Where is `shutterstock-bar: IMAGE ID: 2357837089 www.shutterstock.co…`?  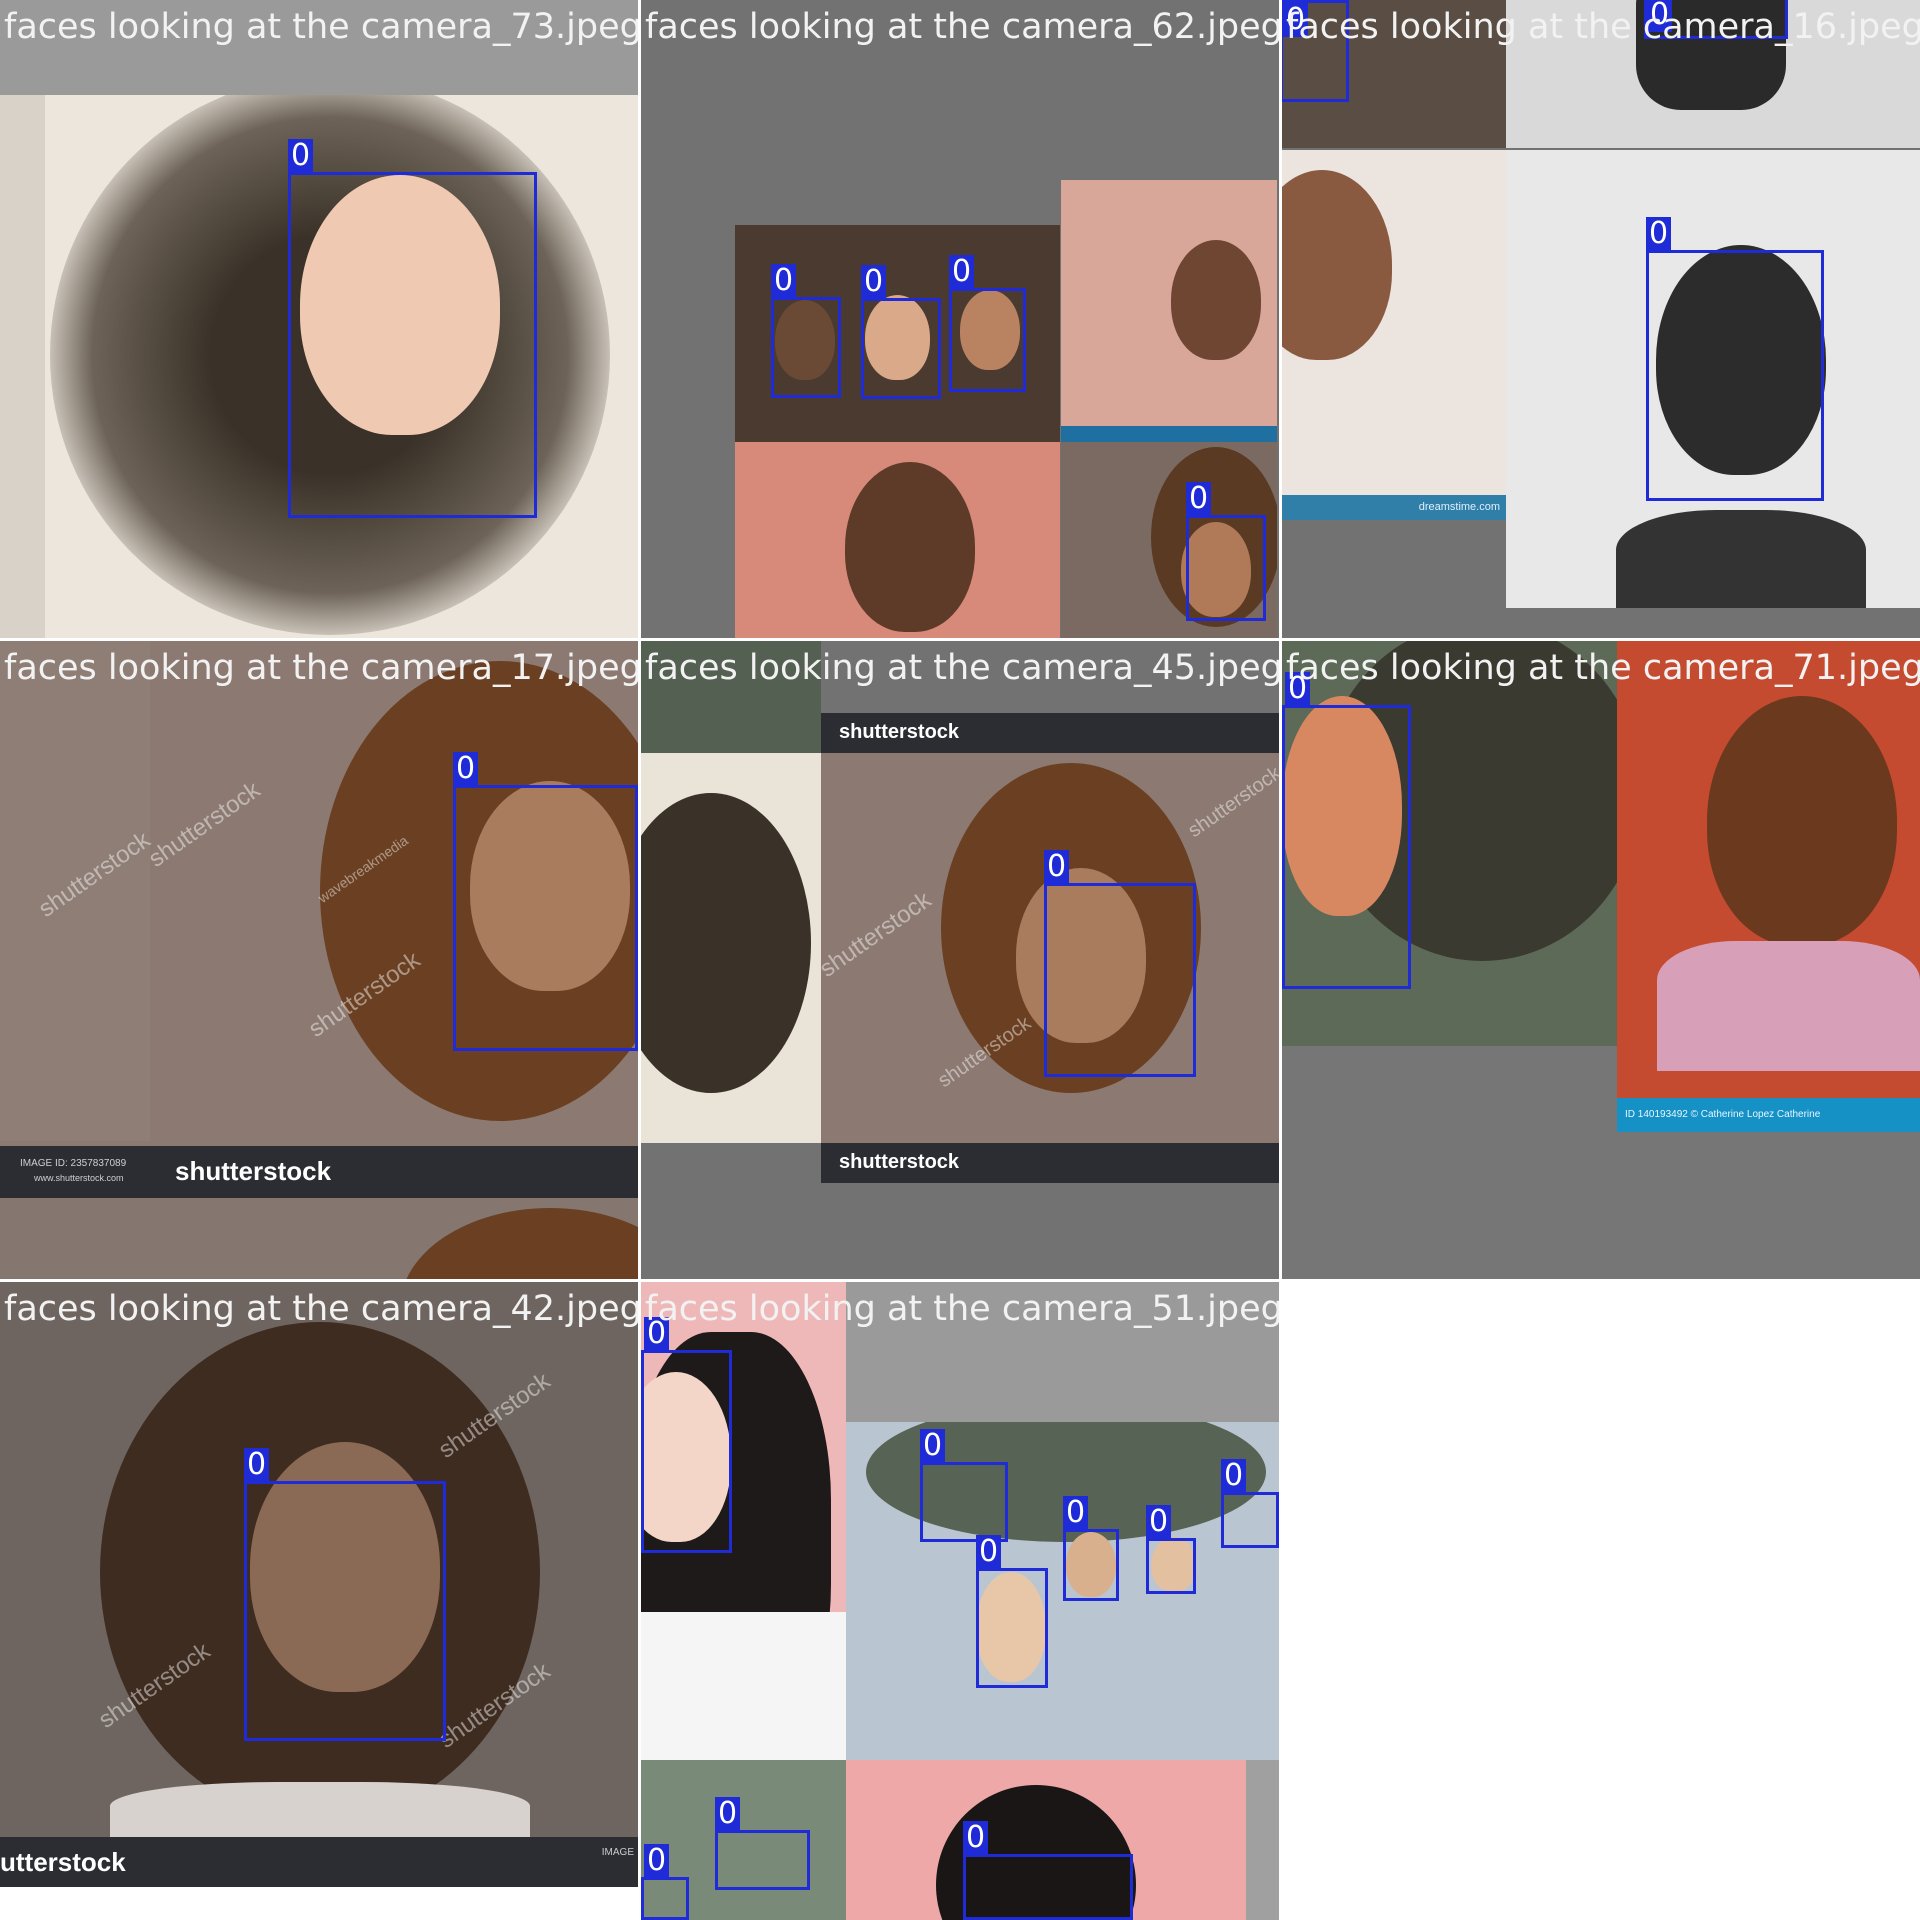
shutterstock-bar: IMAGE ID: 2357837089 www.shutterstock.co… is located at coordinates (319, 1172).